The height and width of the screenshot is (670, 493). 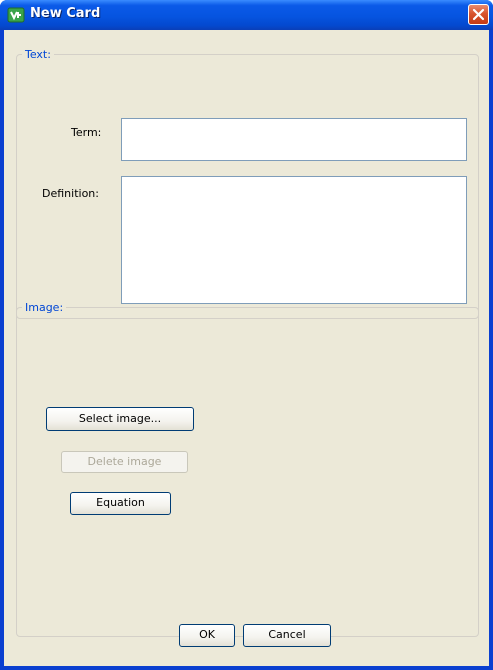 I want to click on definition-label: Definition:, so click(x=70, y=193).